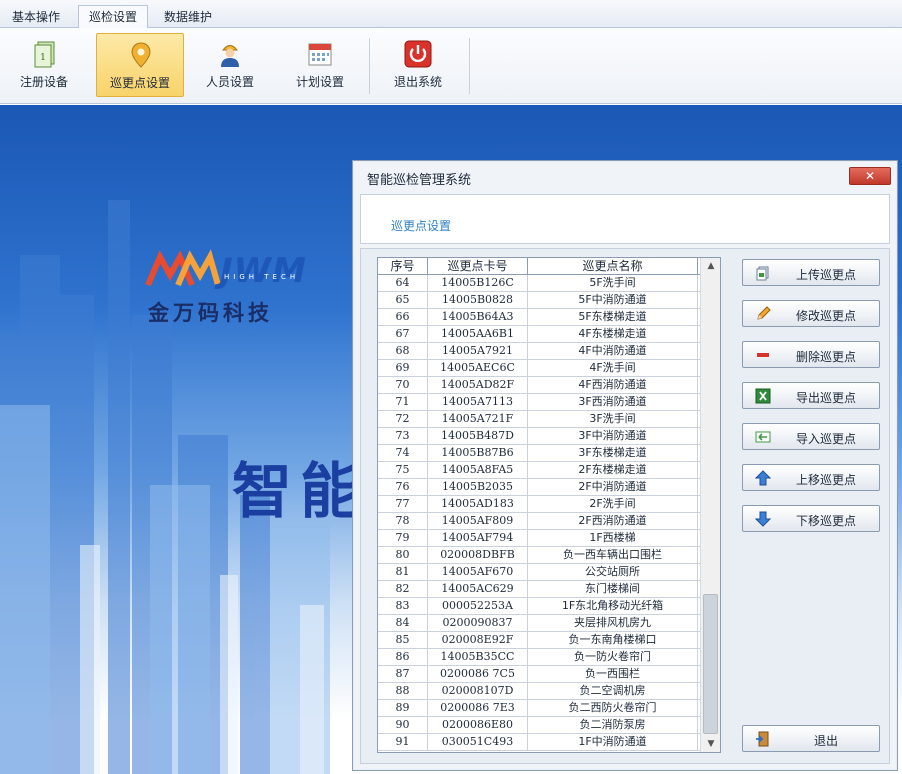 The height and width of the screenshot is (774, 902). I want to click on column-header-card-number: 巡更点卡号, so click(478, 266).